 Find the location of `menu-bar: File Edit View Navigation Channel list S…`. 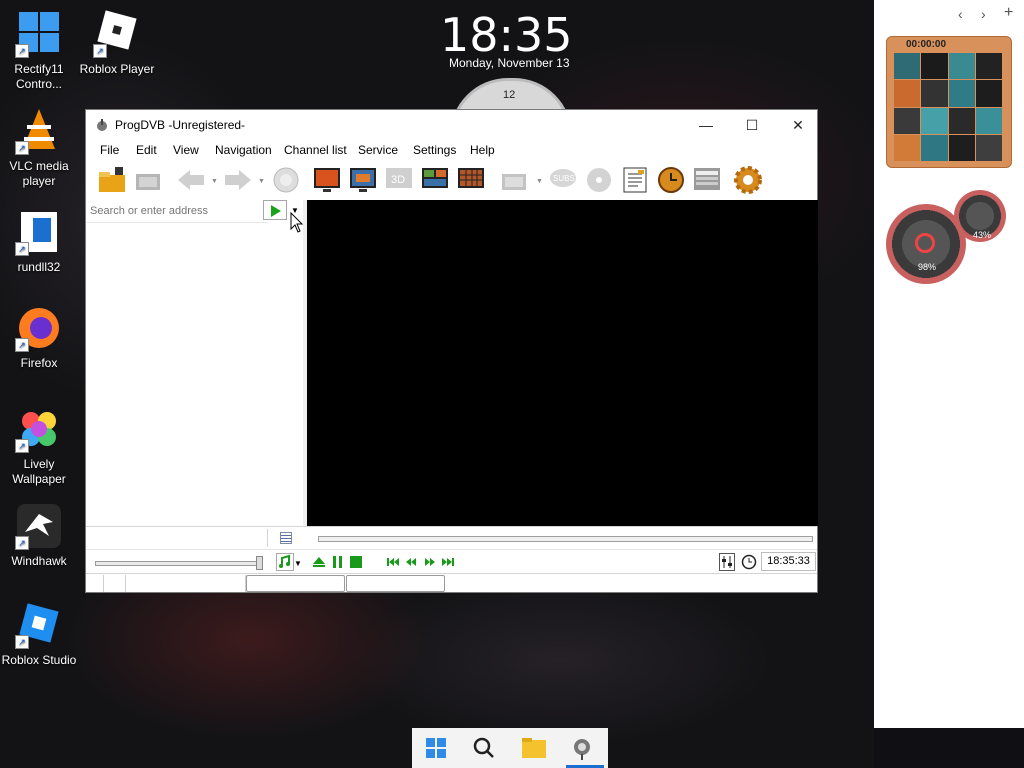

menu-bar: File Edit View Navigation Channel list S… is located at coordinates (451, 150).